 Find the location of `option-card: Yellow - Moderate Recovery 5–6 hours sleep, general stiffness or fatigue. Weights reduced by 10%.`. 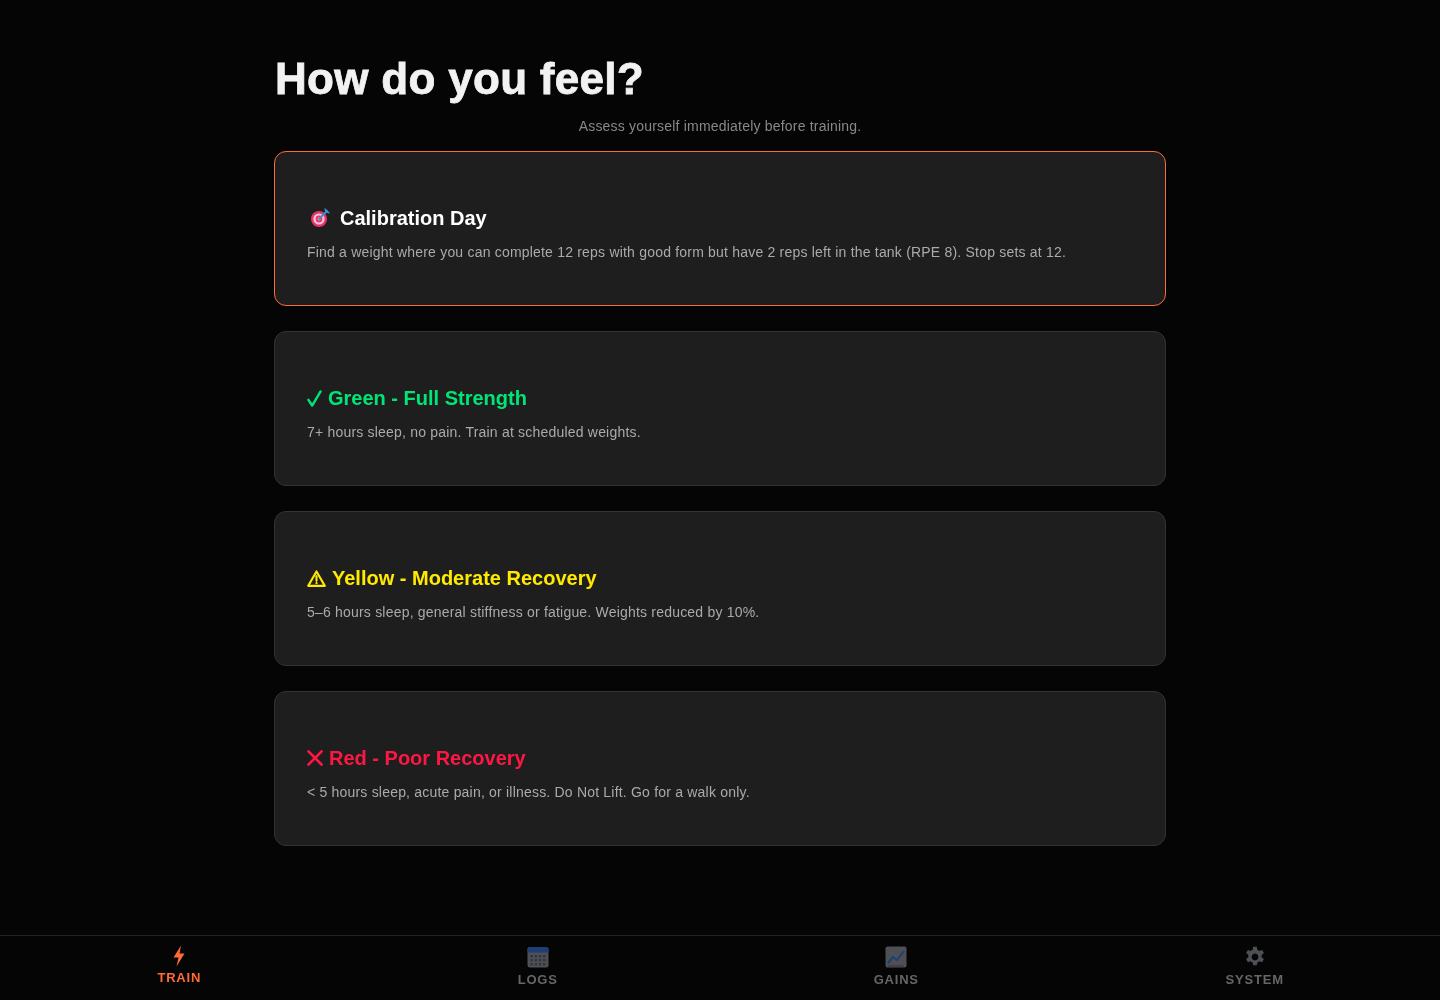

option-card: Yellow - Moderate Recovery 5–6 hours sleep, general stiffness or fatigue. Weights reduced by 10%. is located at coordinates (720, 588).